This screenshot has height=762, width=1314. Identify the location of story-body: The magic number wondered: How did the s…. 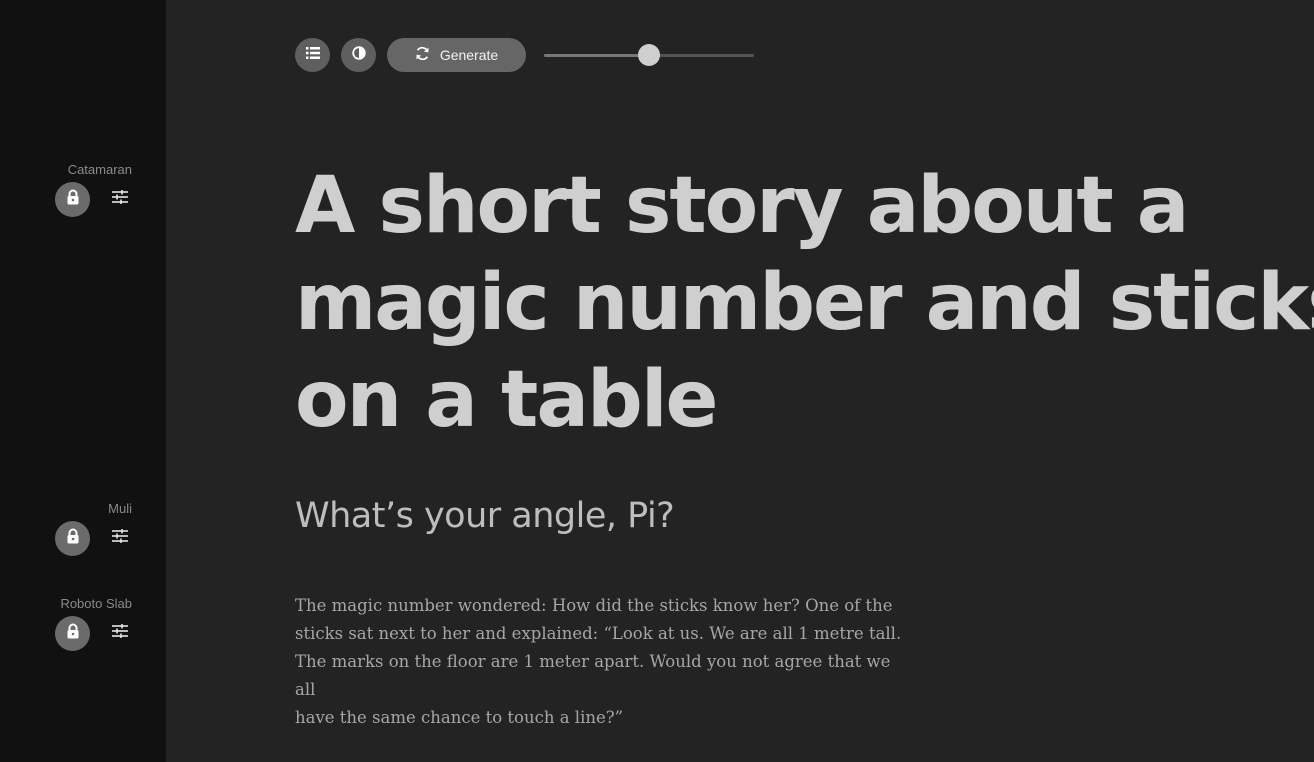
(600, 662).